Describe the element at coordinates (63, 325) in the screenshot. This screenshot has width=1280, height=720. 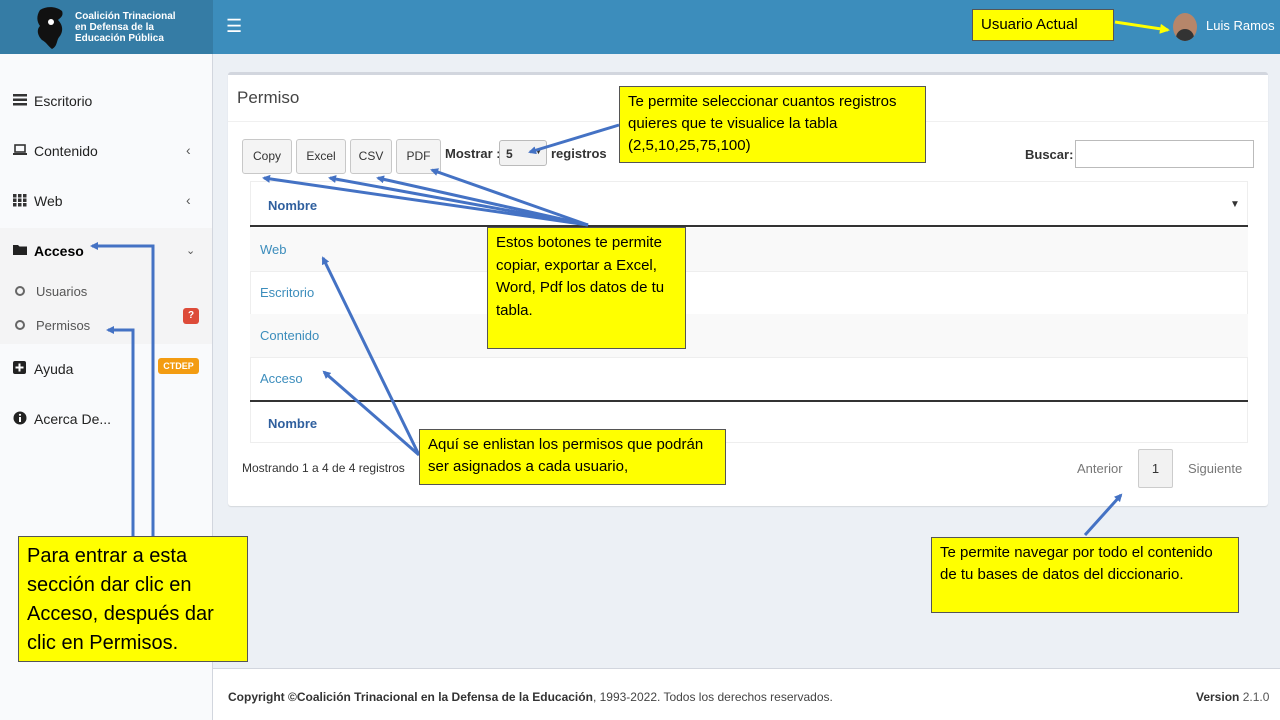
I see `sidebar-subitem-label: Permisos` at that location.